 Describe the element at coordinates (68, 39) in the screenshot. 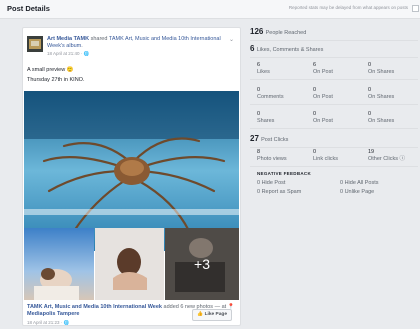

I see `page-name-link: Art Media TAMK` at that location.